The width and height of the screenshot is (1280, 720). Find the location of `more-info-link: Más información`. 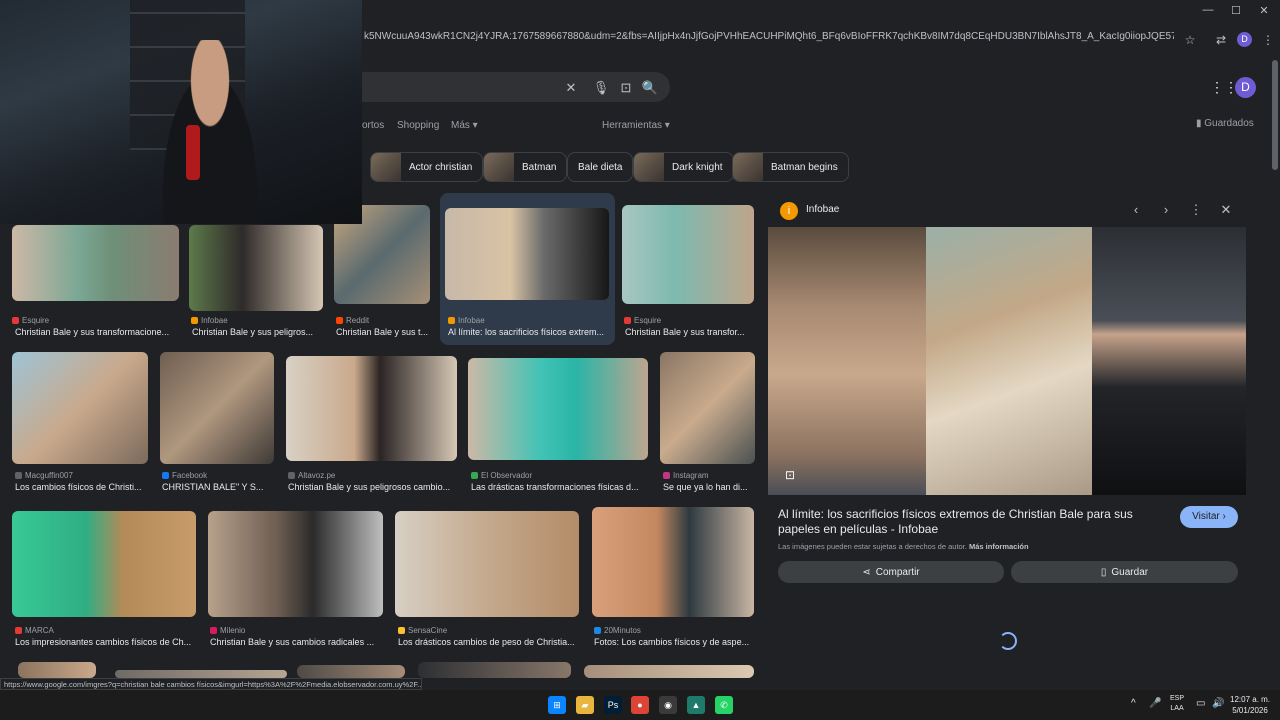

more-info-link: Más información is located at coordinates (999, 546).